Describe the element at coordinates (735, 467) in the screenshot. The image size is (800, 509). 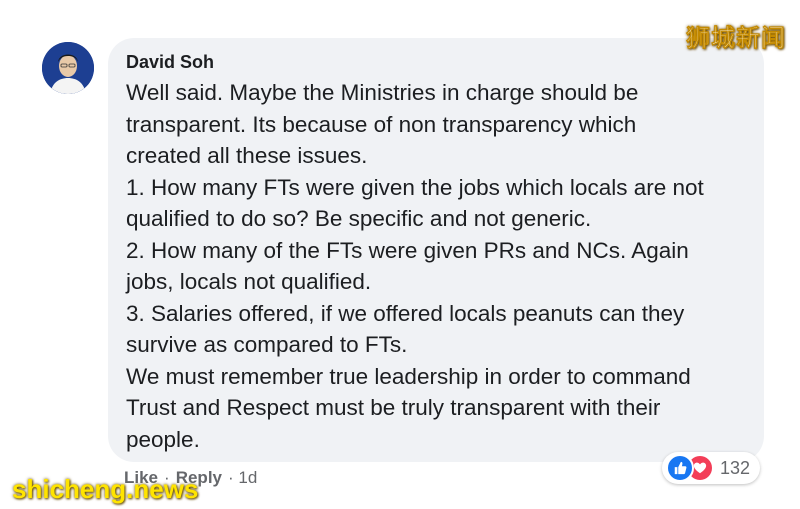
I see `reaction-count: 132` at that location.